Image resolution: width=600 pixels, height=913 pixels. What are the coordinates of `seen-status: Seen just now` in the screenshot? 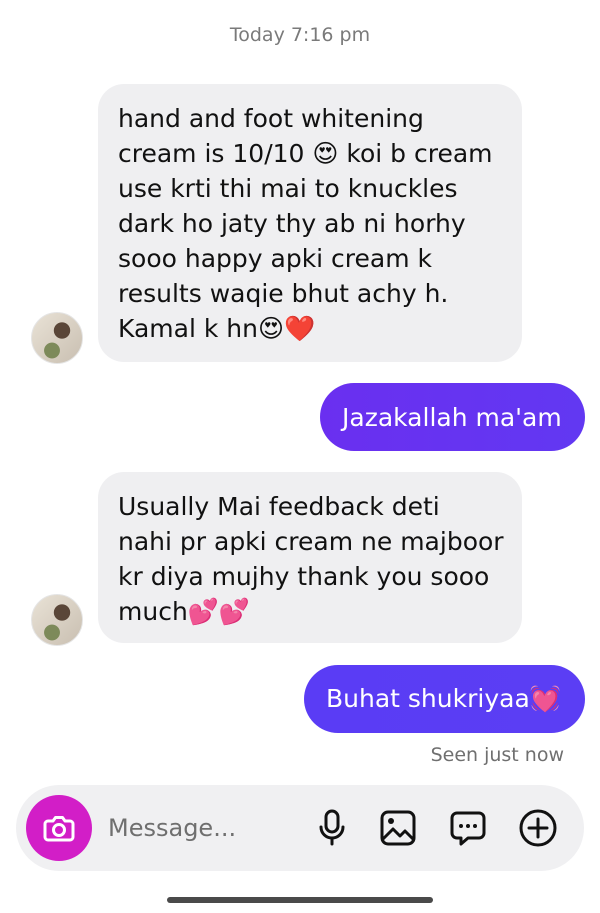 It's located at (497, 755).